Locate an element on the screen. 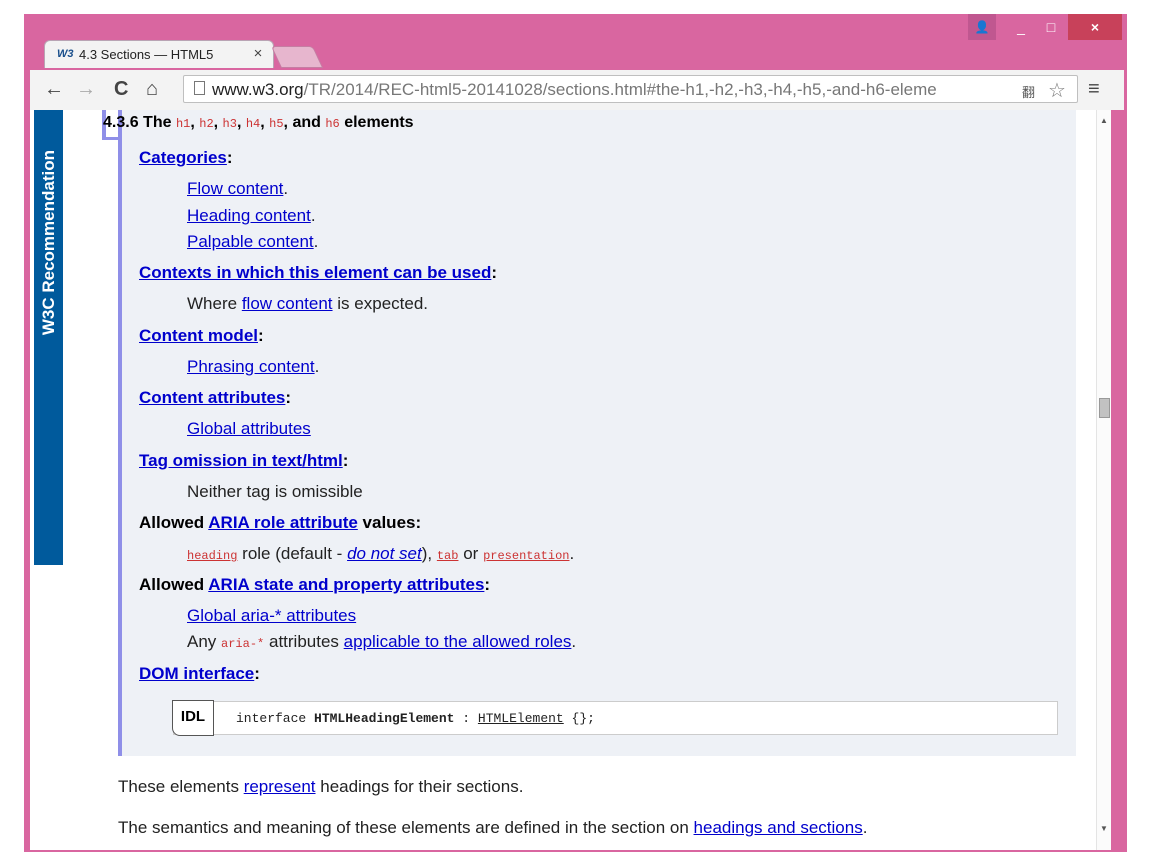 Image resolution: width=1150 pixels, height=864 pixels. flow-content-context-link: flow content is located at coordinates (287, 303).